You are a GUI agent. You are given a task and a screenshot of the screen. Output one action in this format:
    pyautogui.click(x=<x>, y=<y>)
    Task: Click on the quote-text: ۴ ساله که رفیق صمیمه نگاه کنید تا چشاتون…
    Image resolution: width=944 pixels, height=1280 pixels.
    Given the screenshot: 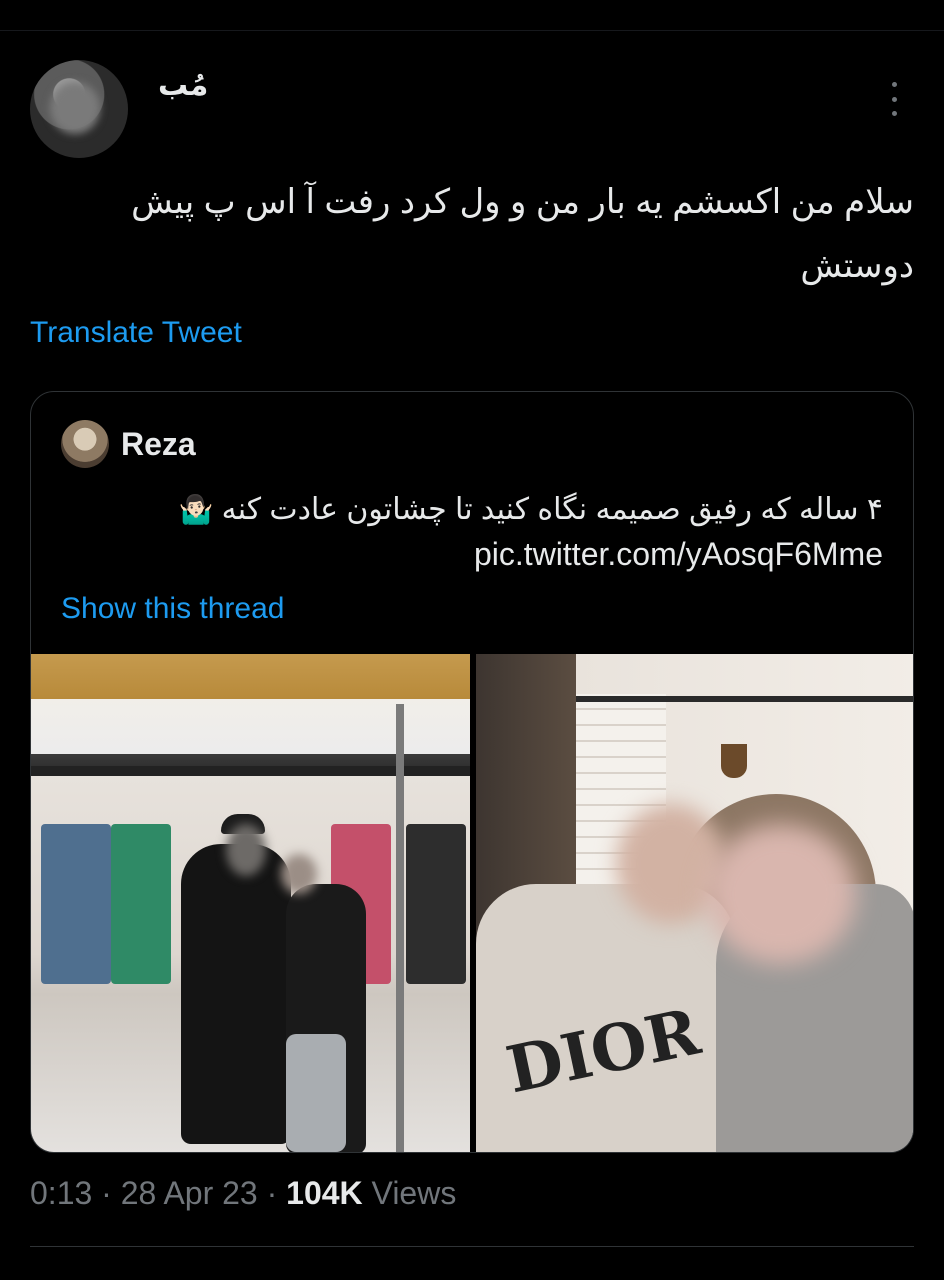 What is the action you would take?
    pyautogui.click(x=503, y=510)
    